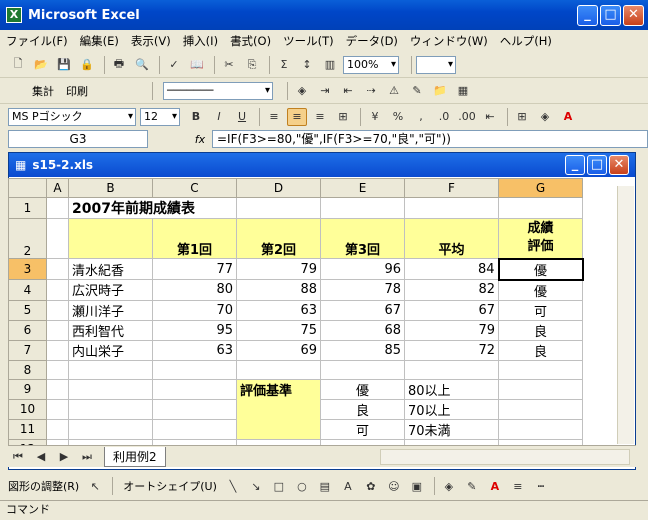 The image size is (648, 520). I want to click on wb-minimize-button: _, so click(575, 165).